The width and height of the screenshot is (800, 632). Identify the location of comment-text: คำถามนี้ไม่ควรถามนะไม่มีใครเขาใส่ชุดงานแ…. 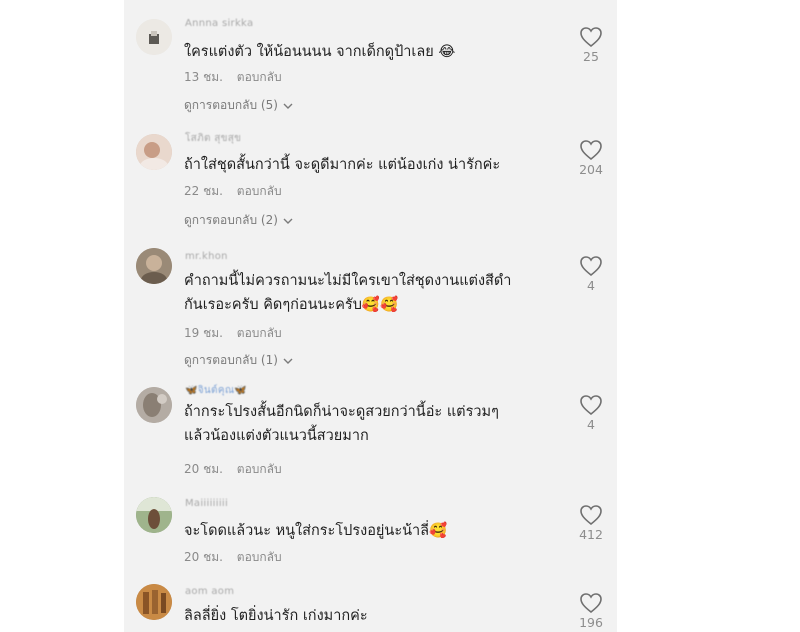
(374, 293).